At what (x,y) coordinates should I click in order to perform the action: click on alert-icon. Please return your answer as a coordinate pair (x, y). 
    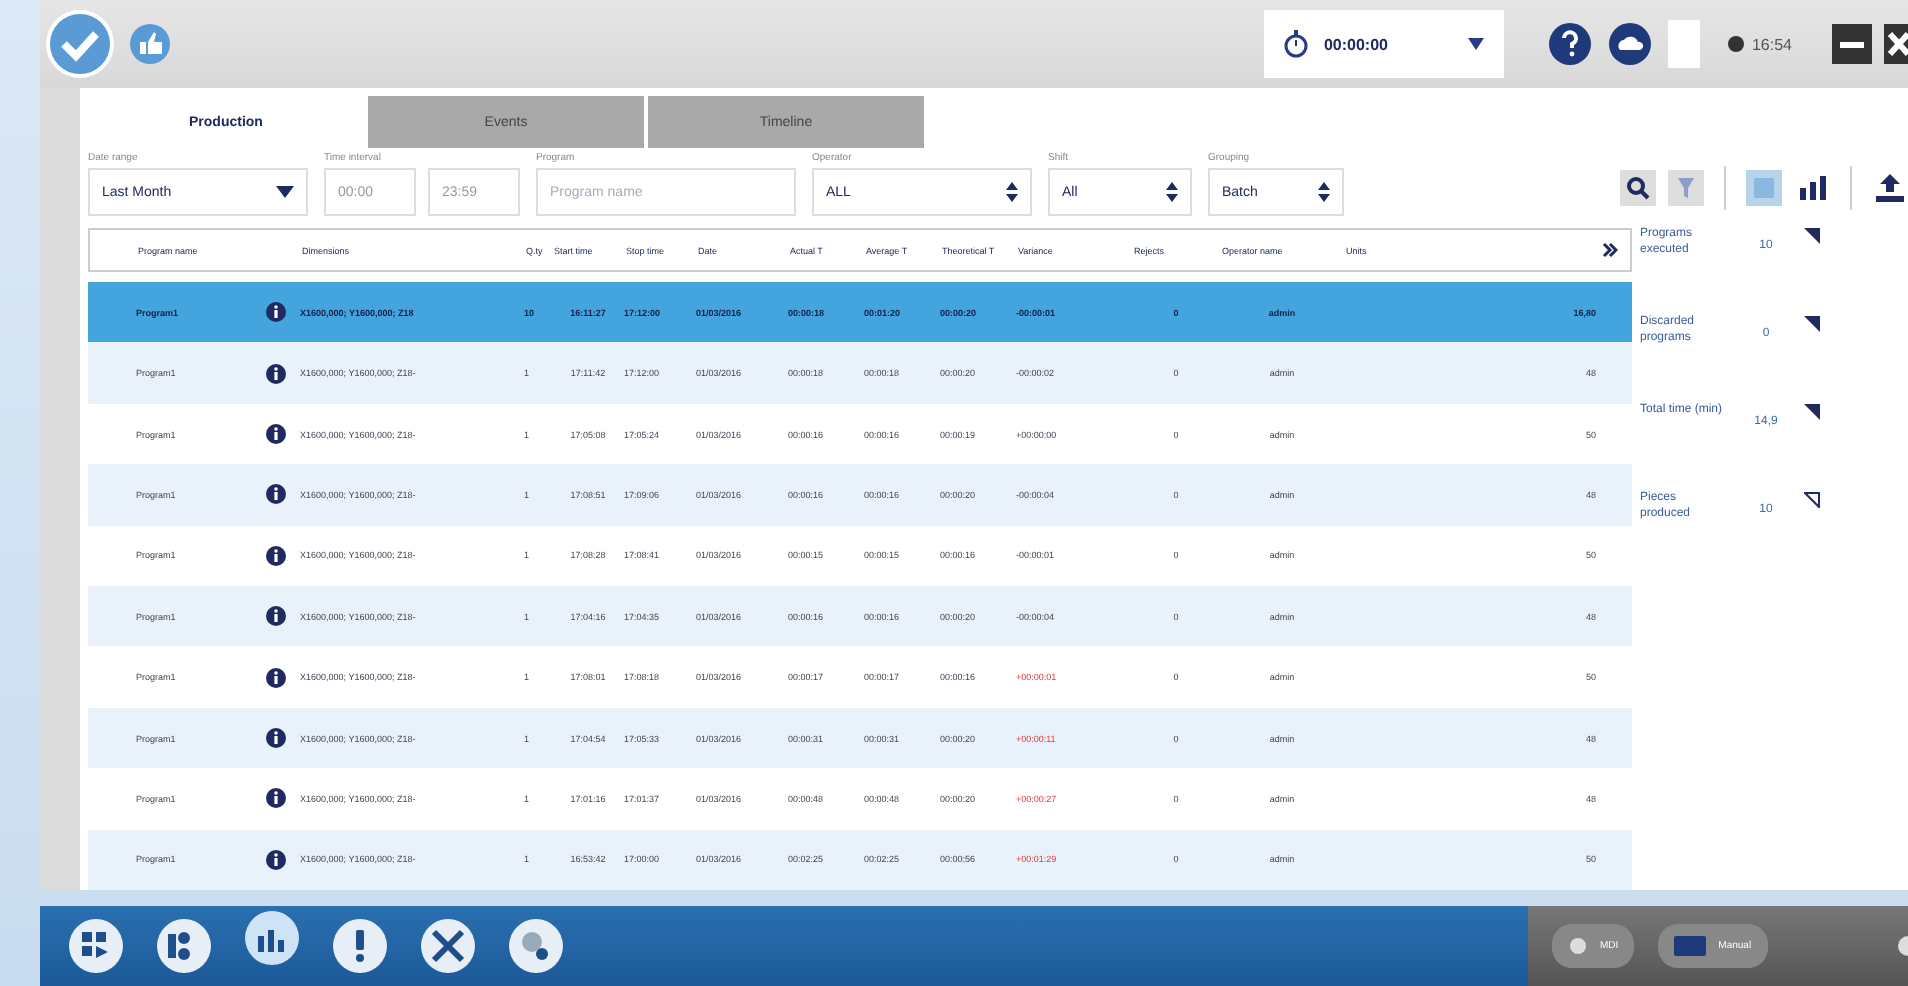
    Looking at the image, I should click on (360, 946).